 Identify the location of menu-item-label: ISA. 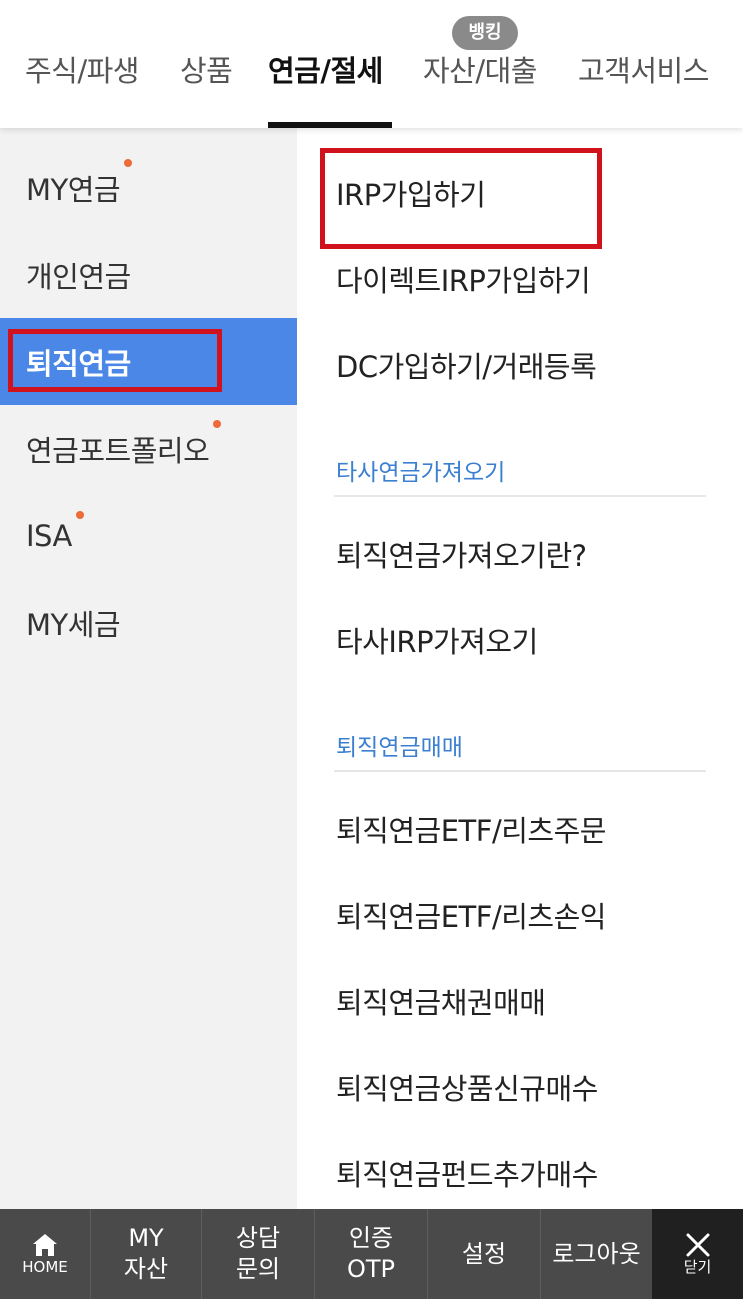
(49, 535).